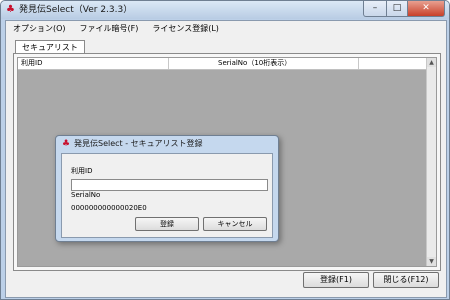 The height and width of the screenshot is (300, 450). I want to click on maximize-button: □, so click(397, 9).